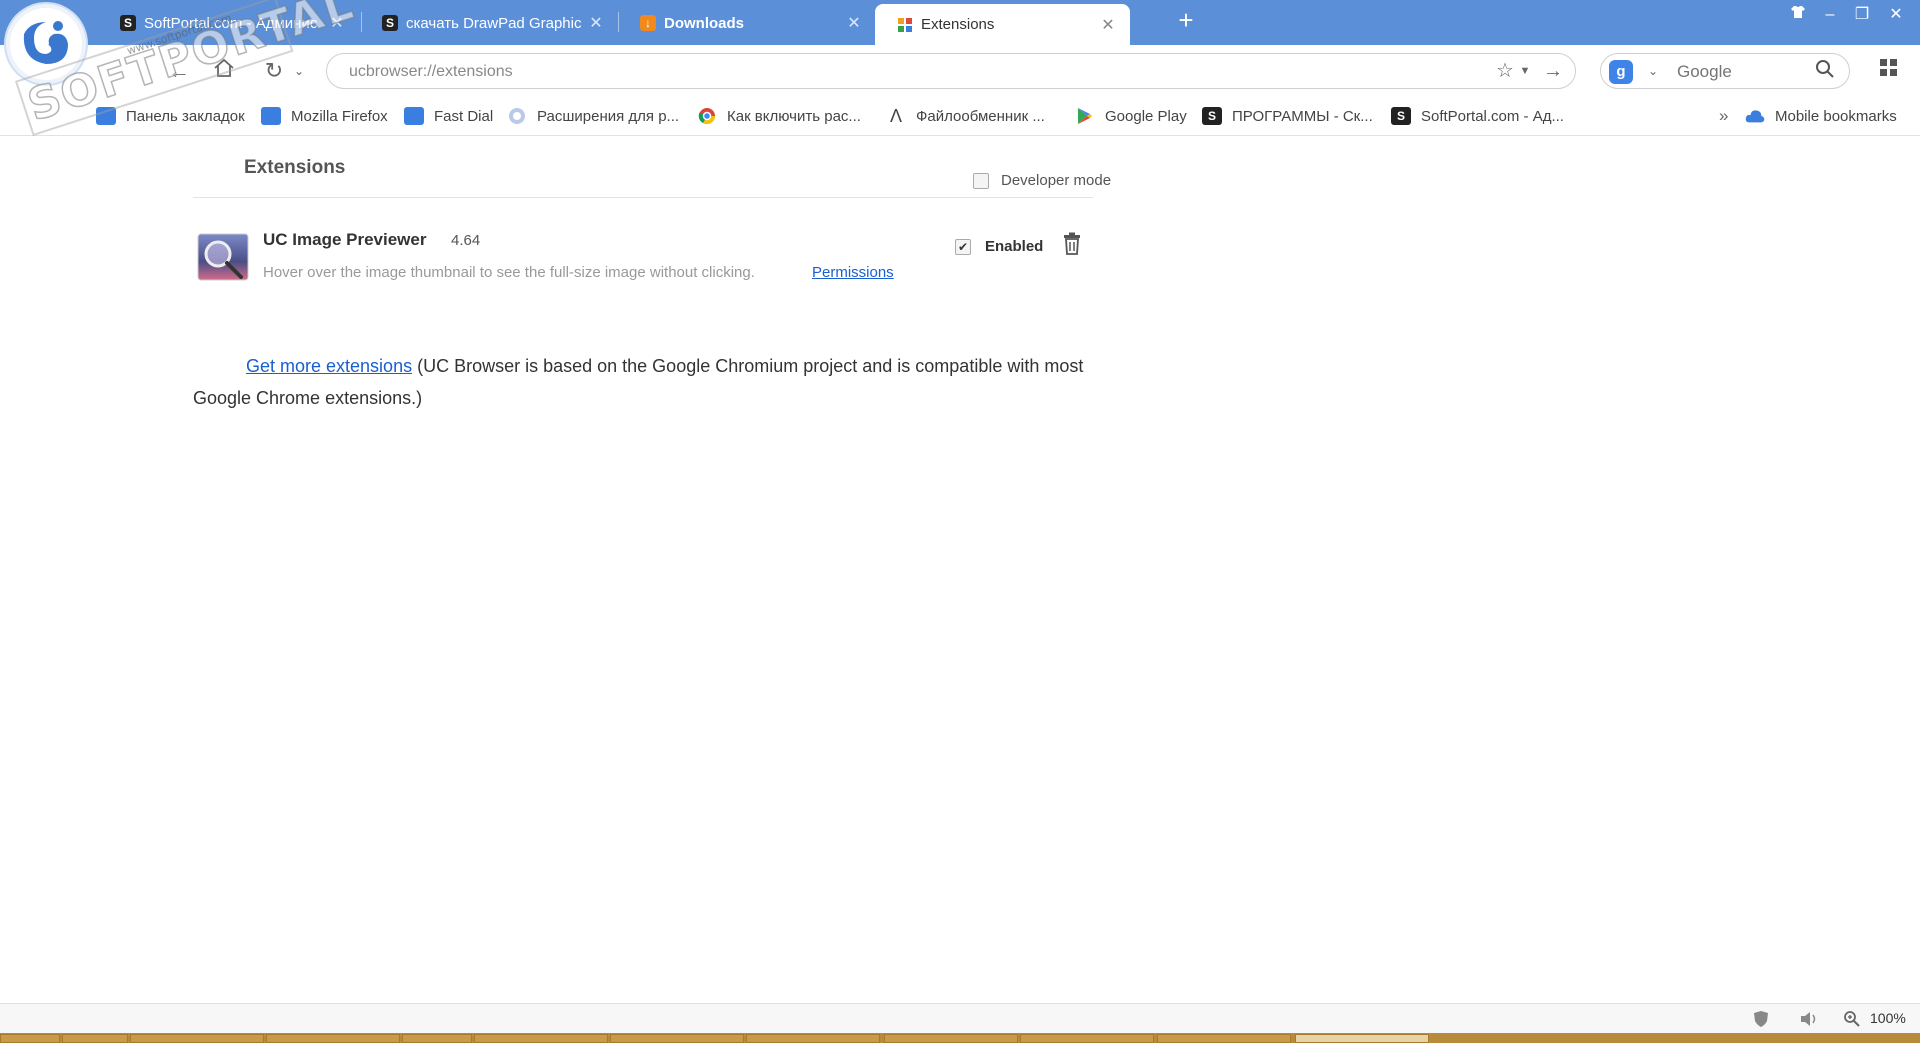 The width and height of the screenshot is (1920, 1043). What do you see at coordinates (179, 71) in the screenshot?
I see `back-button: ←` at bounding box center [179, 71].